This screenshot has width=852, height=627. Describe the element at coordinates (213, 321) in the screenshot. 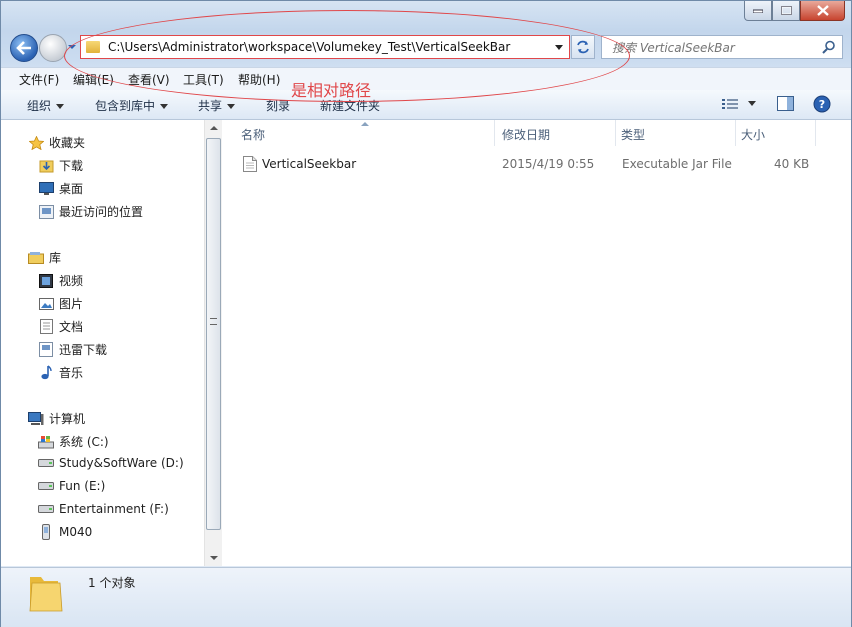

I see `grip-icon` at that location.